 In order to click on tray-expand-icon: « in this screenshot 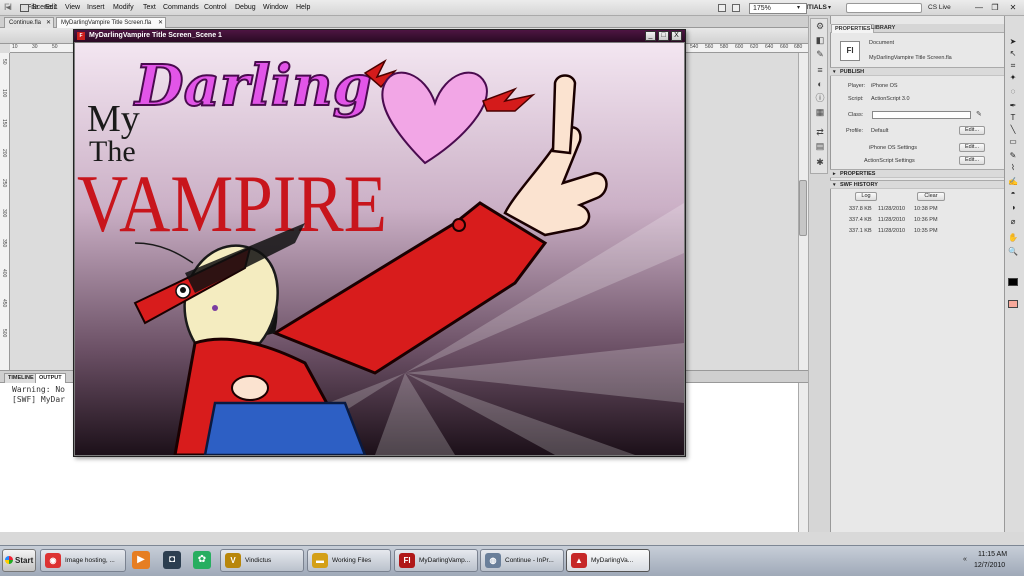, I will do `click(965, 559)`.